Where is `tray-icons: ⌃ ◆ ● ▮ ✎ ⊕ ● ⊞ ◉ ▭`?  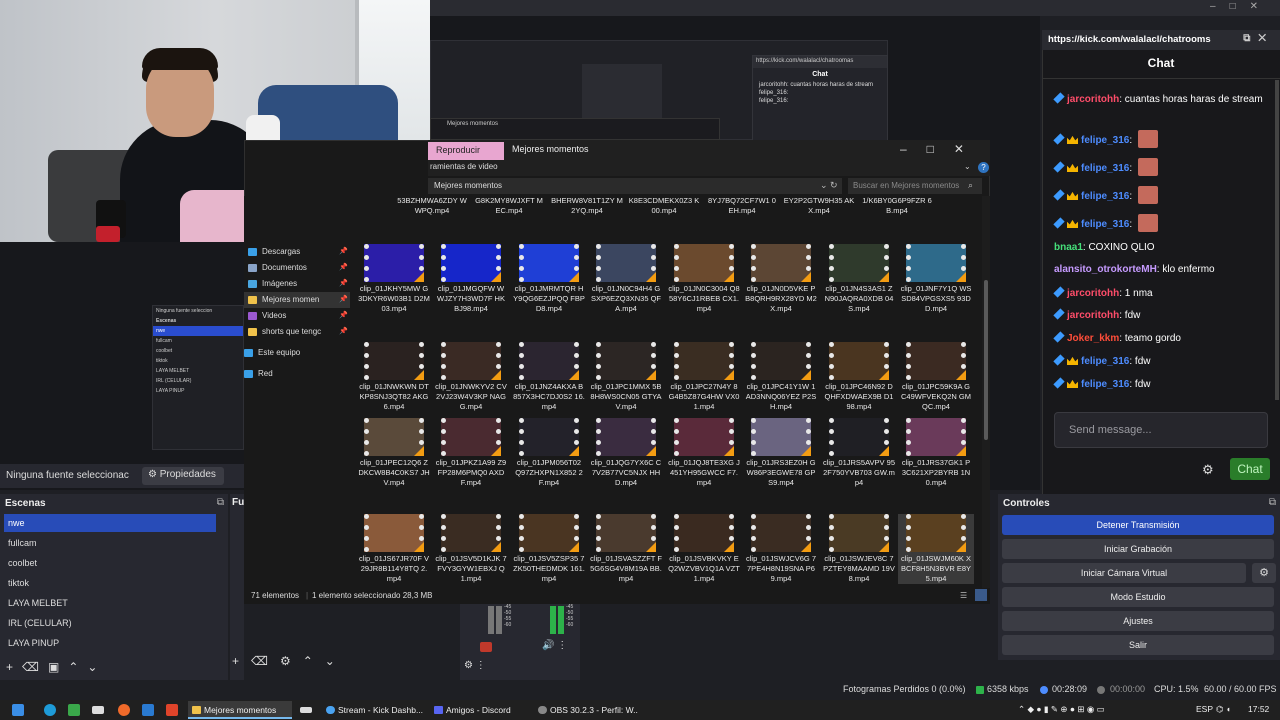
tray-icons: ⌃ ◆ ● ▮ ✎ ⊕ ● ⊞ ◉ ▭ is located at coordinates (1061, 709).